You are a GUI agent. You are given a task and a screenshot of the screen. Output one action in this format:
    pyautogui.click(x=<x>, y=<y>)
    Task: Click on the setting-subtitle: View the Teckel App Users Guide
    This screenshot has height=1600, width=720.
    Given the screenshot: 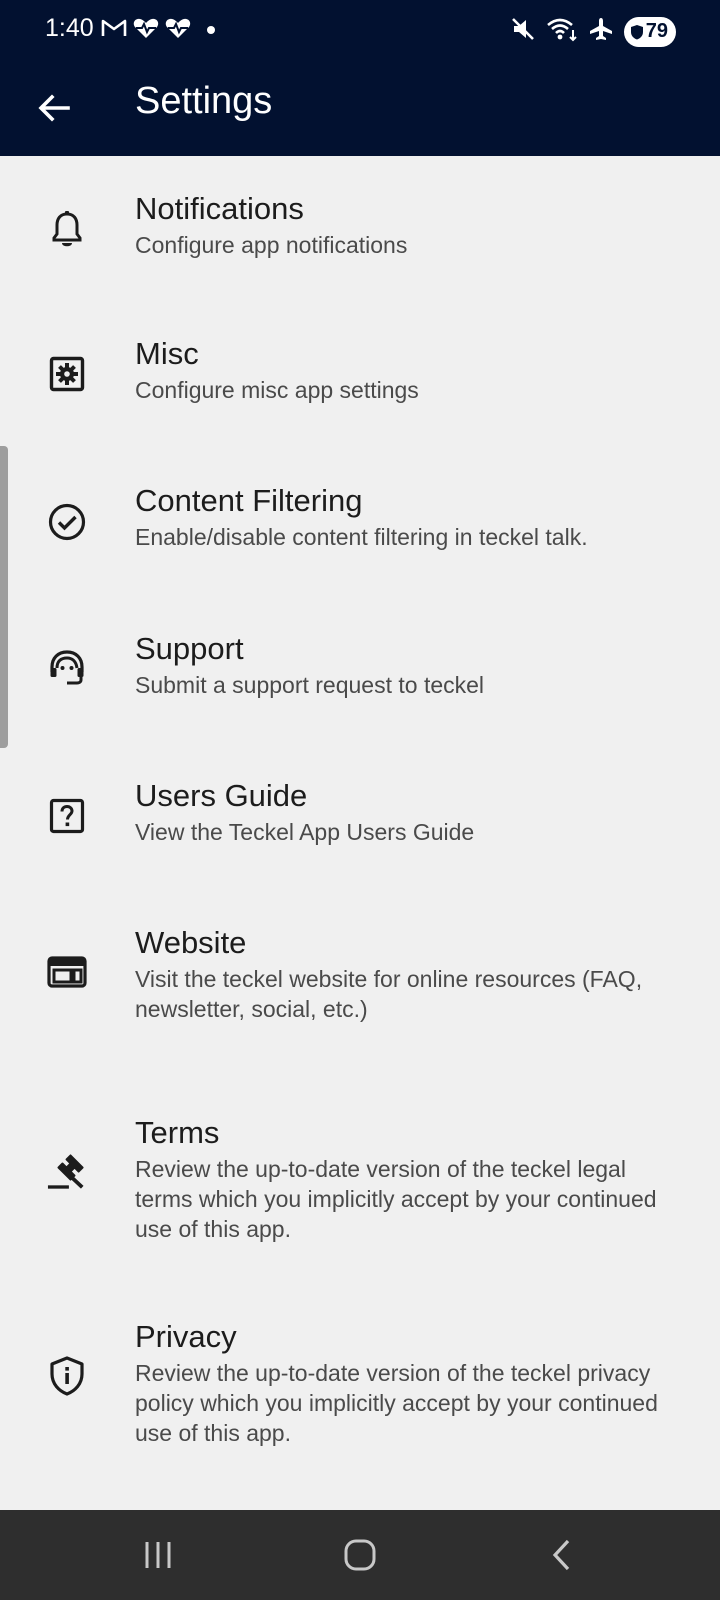 What is the action you would take?
    pyautogui.click(x=305, y=832)
    